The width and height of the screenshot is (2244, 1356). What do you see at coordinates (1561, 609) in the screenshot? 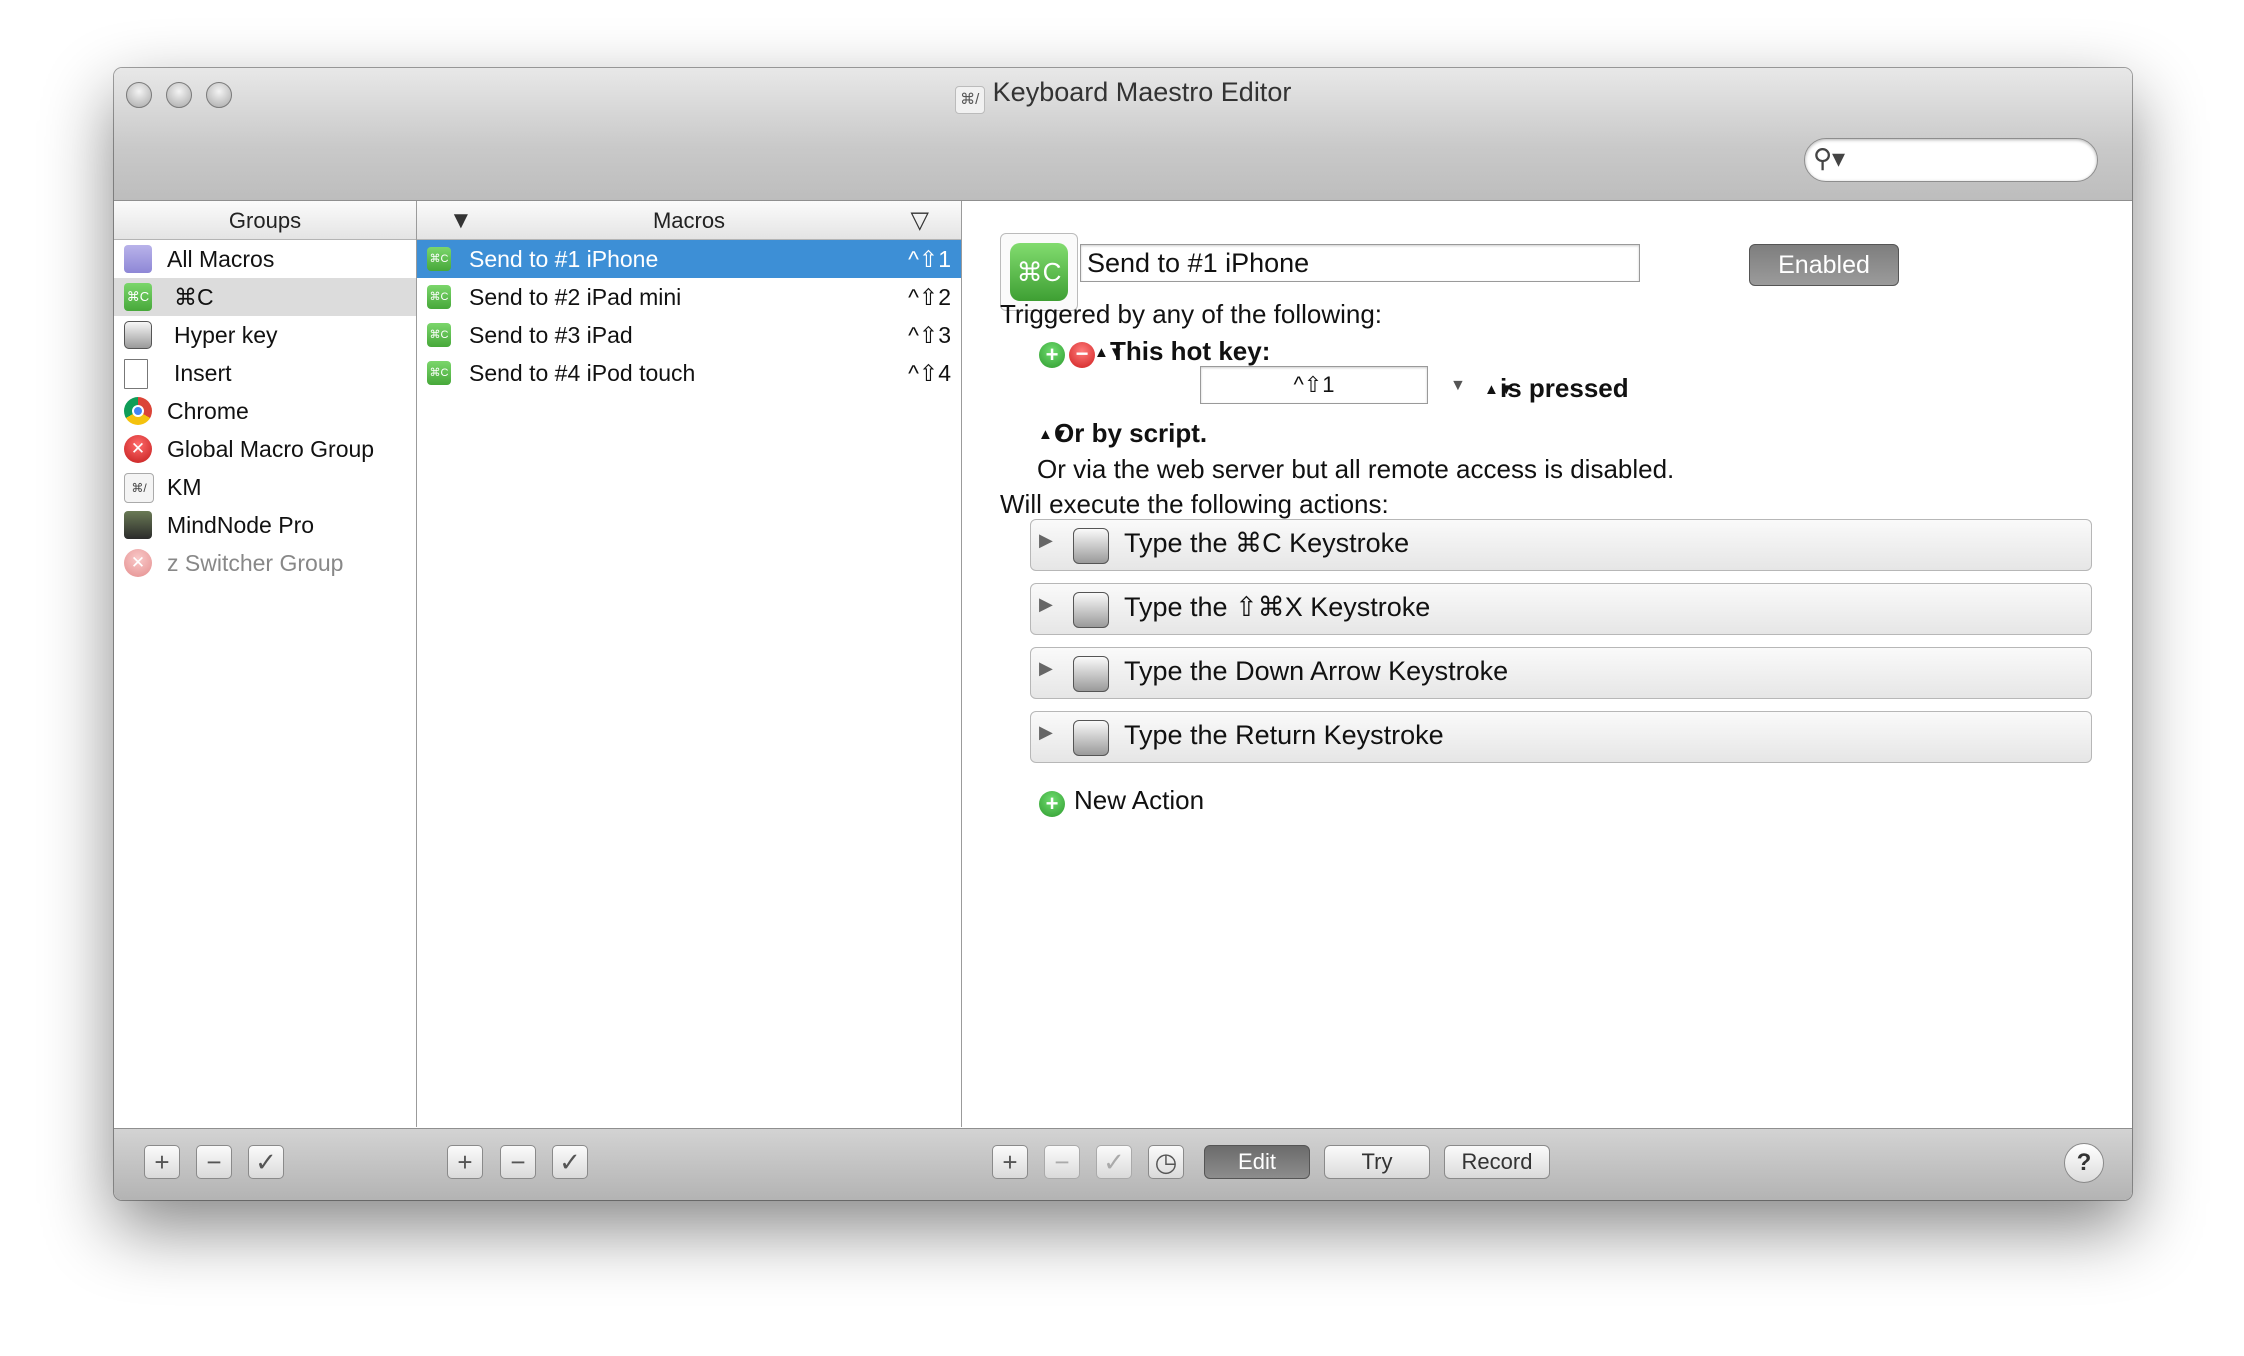
I see `action-row: ▶ Type the ⇧⌘X Keystroke` at bounding box center [1561, 609].